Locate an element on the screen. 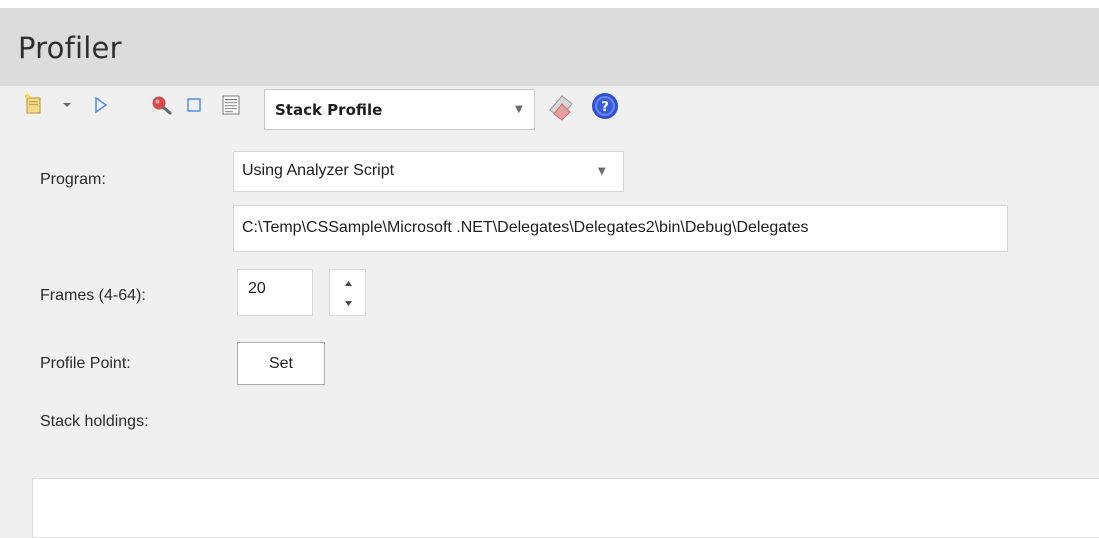 The height and width of the screenshot is (538, 1099). stack-holdings-list is located at coordinates (565, 508).